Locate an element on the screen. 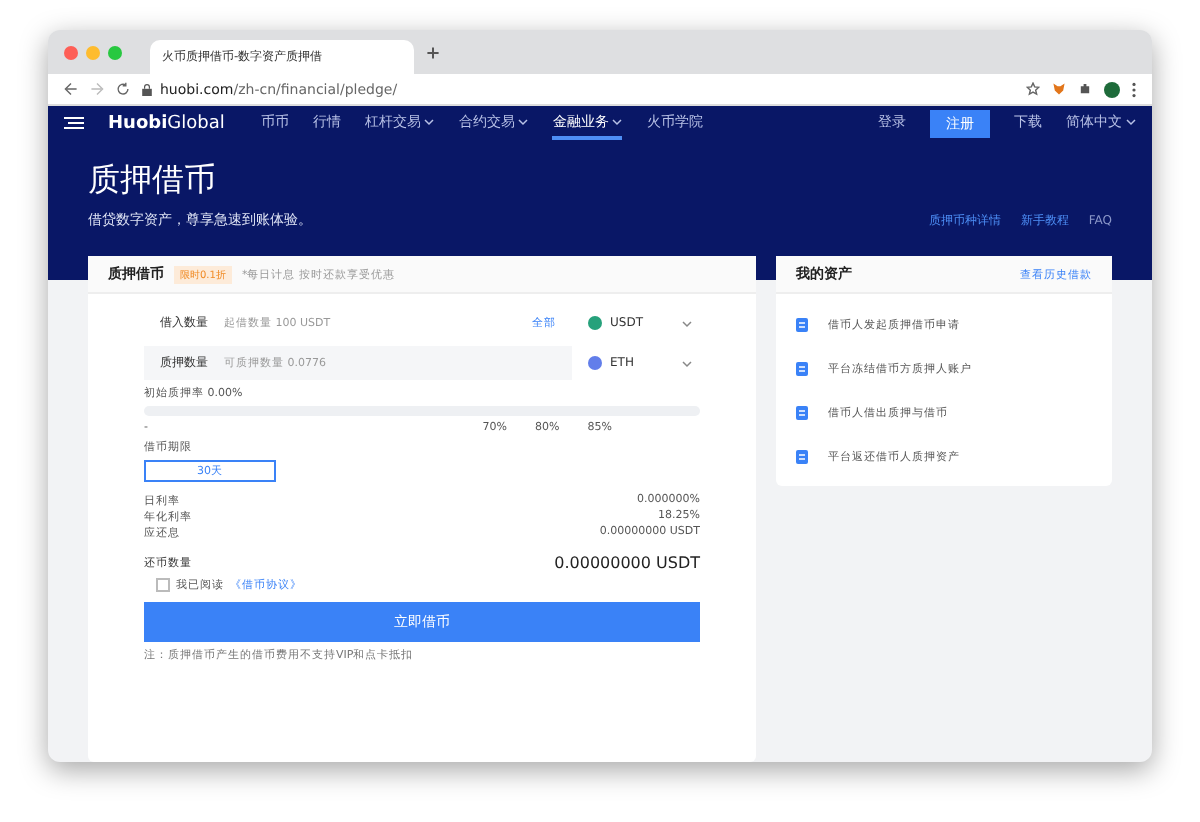 This screenshot has width=1200, height=822. back-arrow-icon is located at coordinates (71, 89).